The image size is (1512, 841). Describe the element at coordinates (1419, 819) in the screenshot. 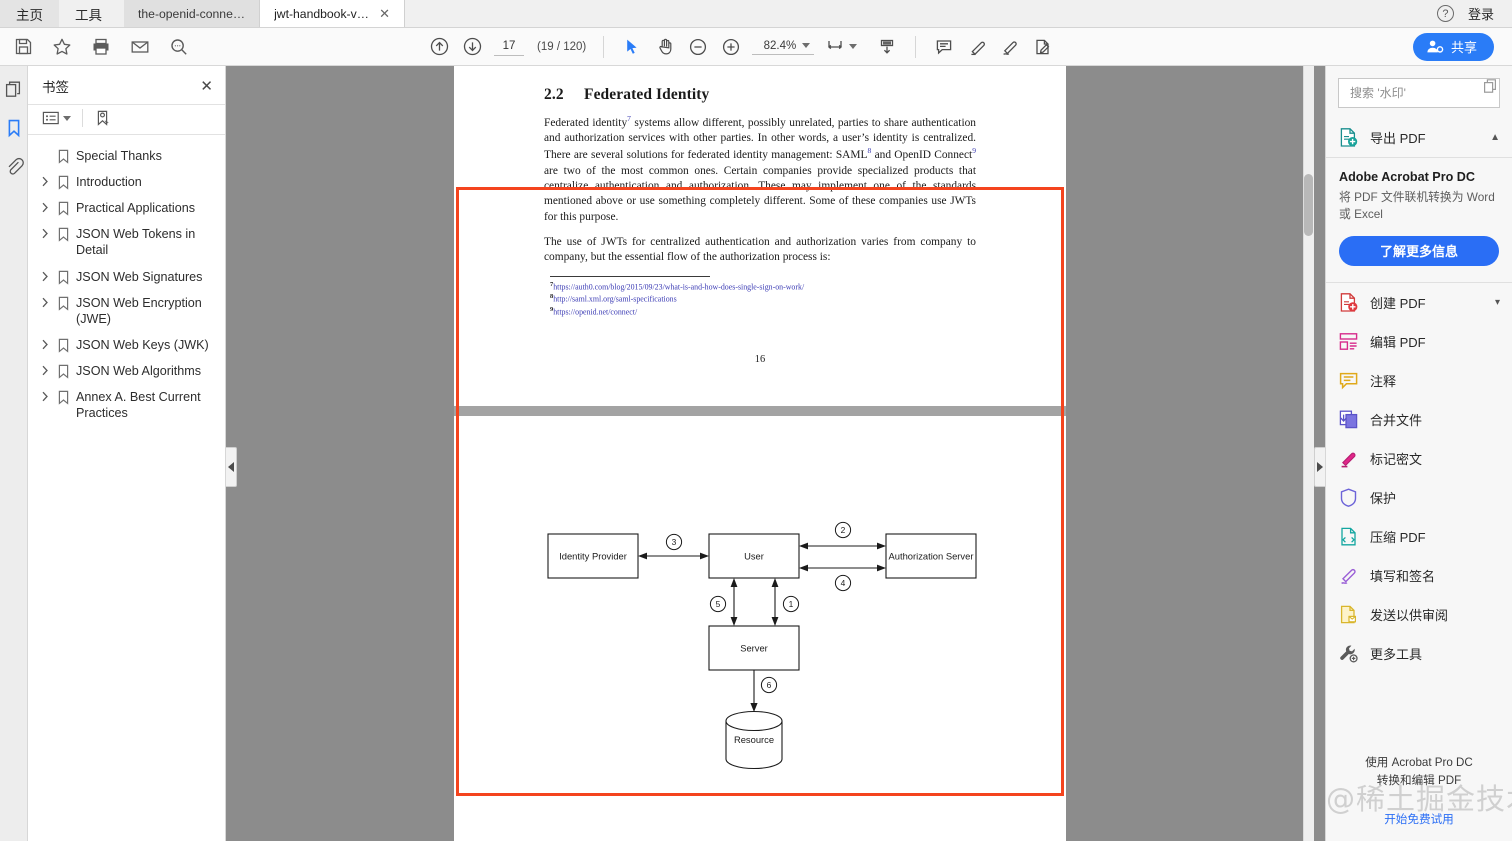

I see `start-free-trial-link: 开始免费试用` at that location.